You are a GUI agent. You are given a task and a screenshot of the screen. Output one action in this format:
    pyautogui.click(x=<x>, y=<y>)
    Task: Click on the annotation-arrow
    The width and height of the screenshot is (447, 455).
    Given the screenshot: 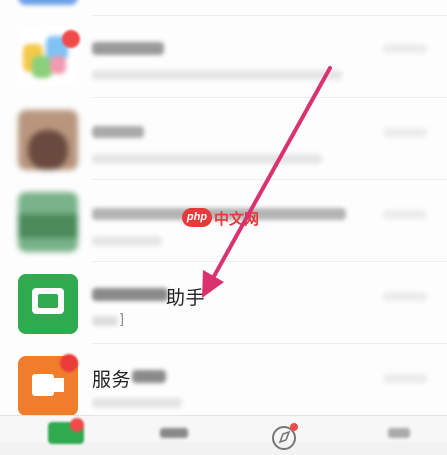 What is the action you would take?
    pyautogui.click(x=267, y=182)
    